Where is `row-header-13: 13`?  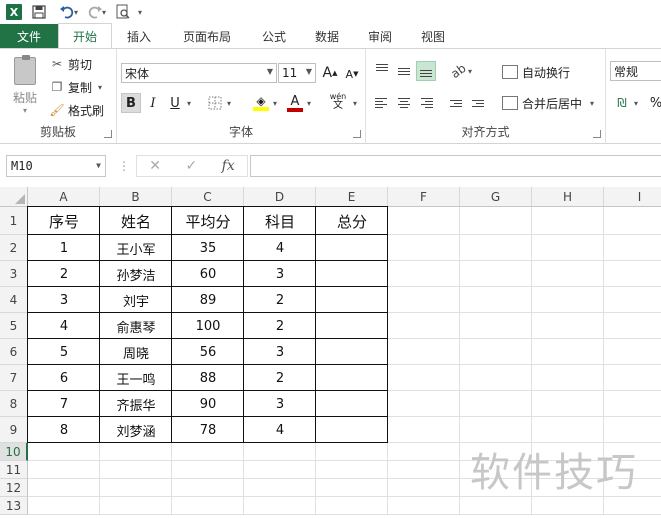
row-header-13: 13 is located at coordinates (14, 506).